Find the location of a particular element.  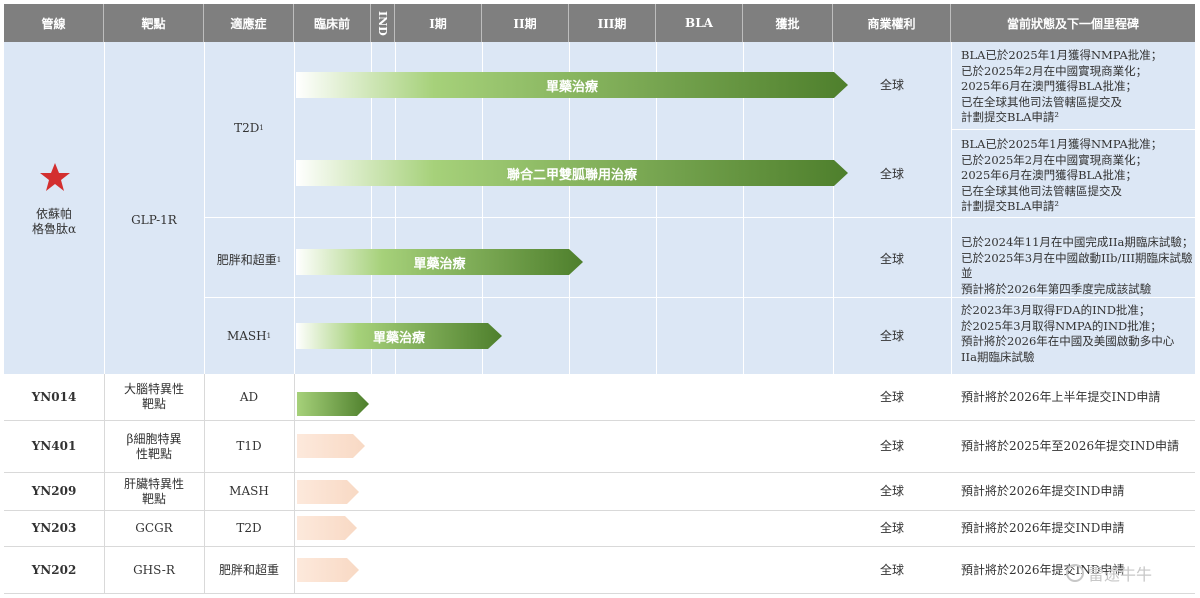

rights-yn209: 全球 is located at coordinates (891, 491).